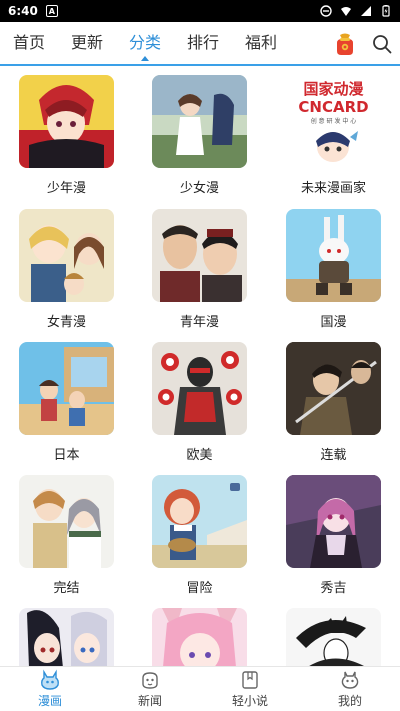 The image size is (400, 711). I want to click on category-shoujo: 少女漫, so click(199, 135).